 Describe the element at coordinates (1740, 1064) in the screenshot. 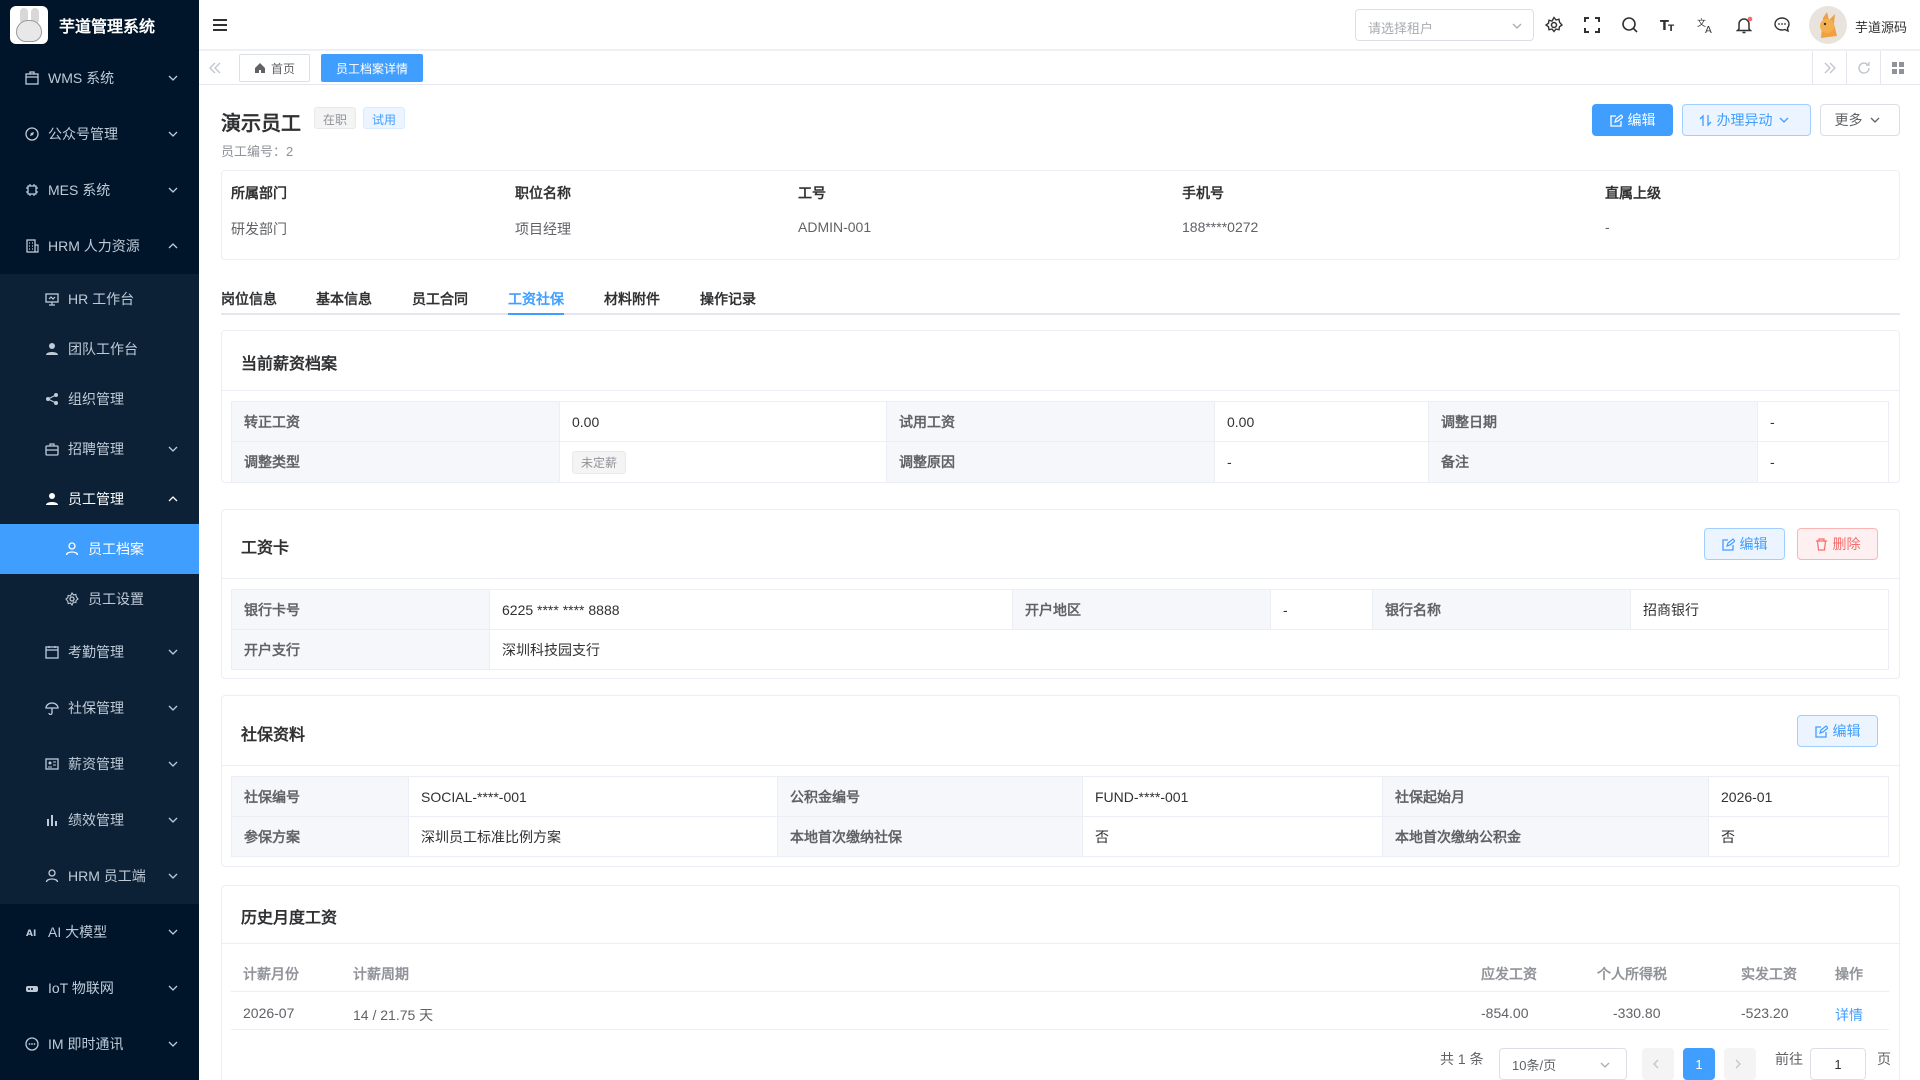

I see `next-page-button` at that location.